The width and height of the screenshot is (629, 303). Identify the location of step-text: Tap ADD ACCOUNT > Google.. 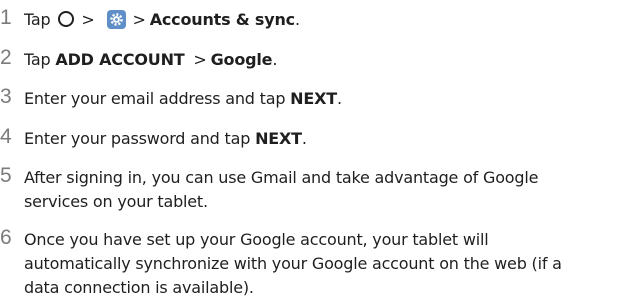
(151, 59).